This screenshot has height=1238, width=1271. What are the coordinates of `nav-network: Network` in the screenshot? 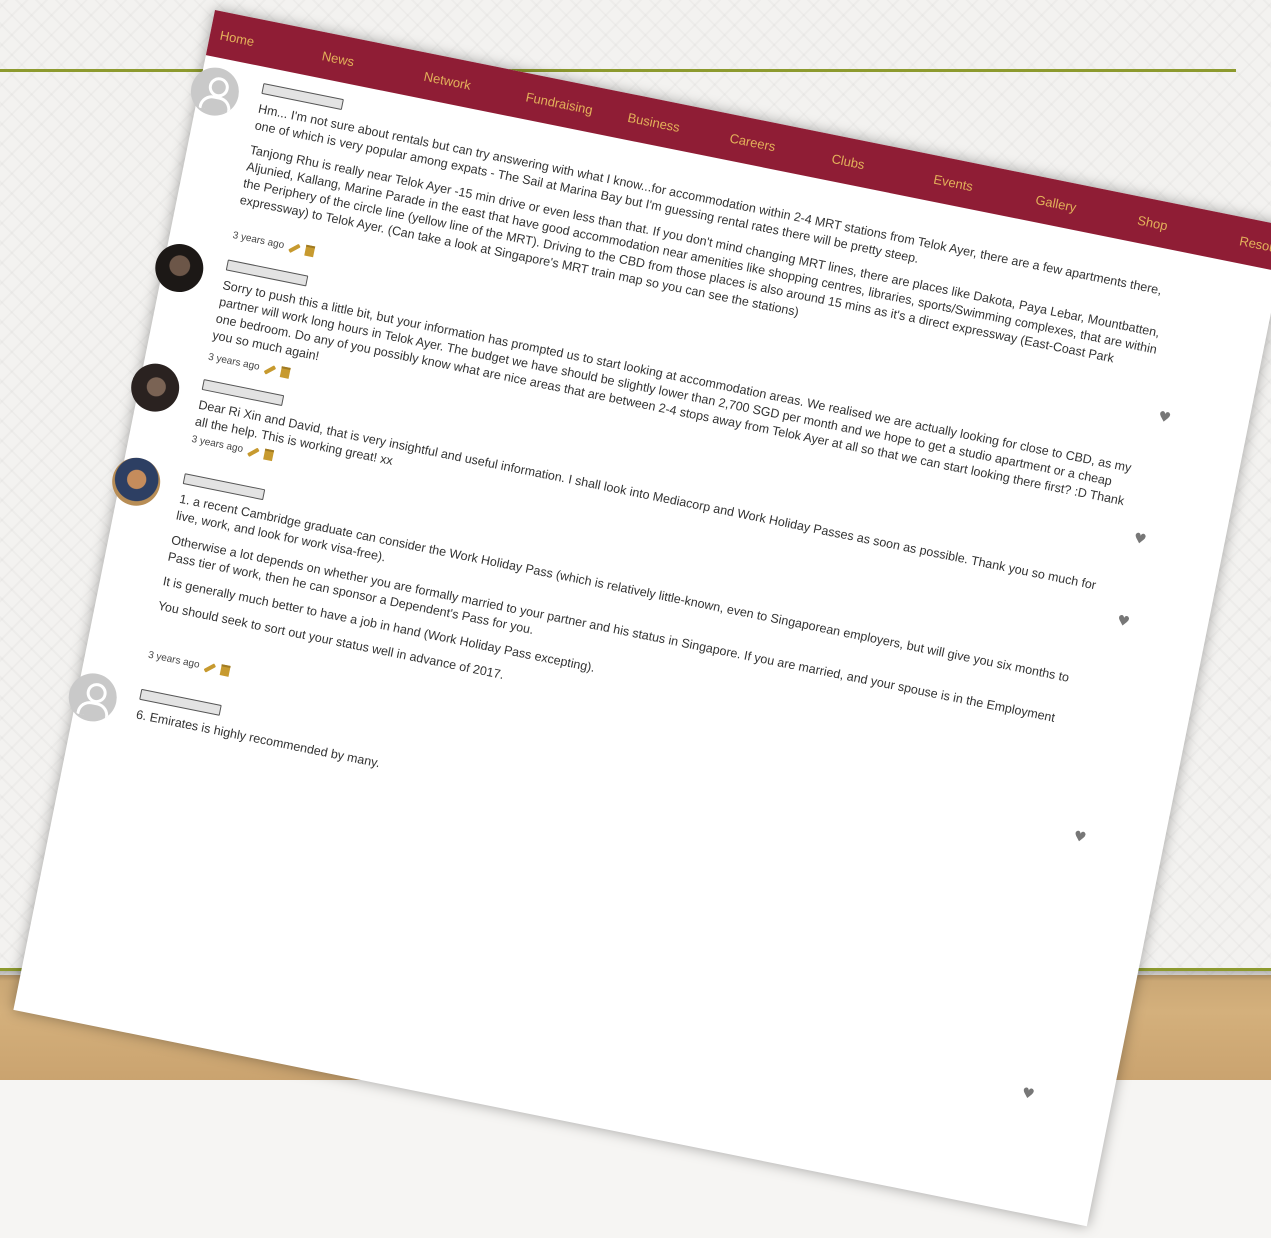 It's located at (475, 85).